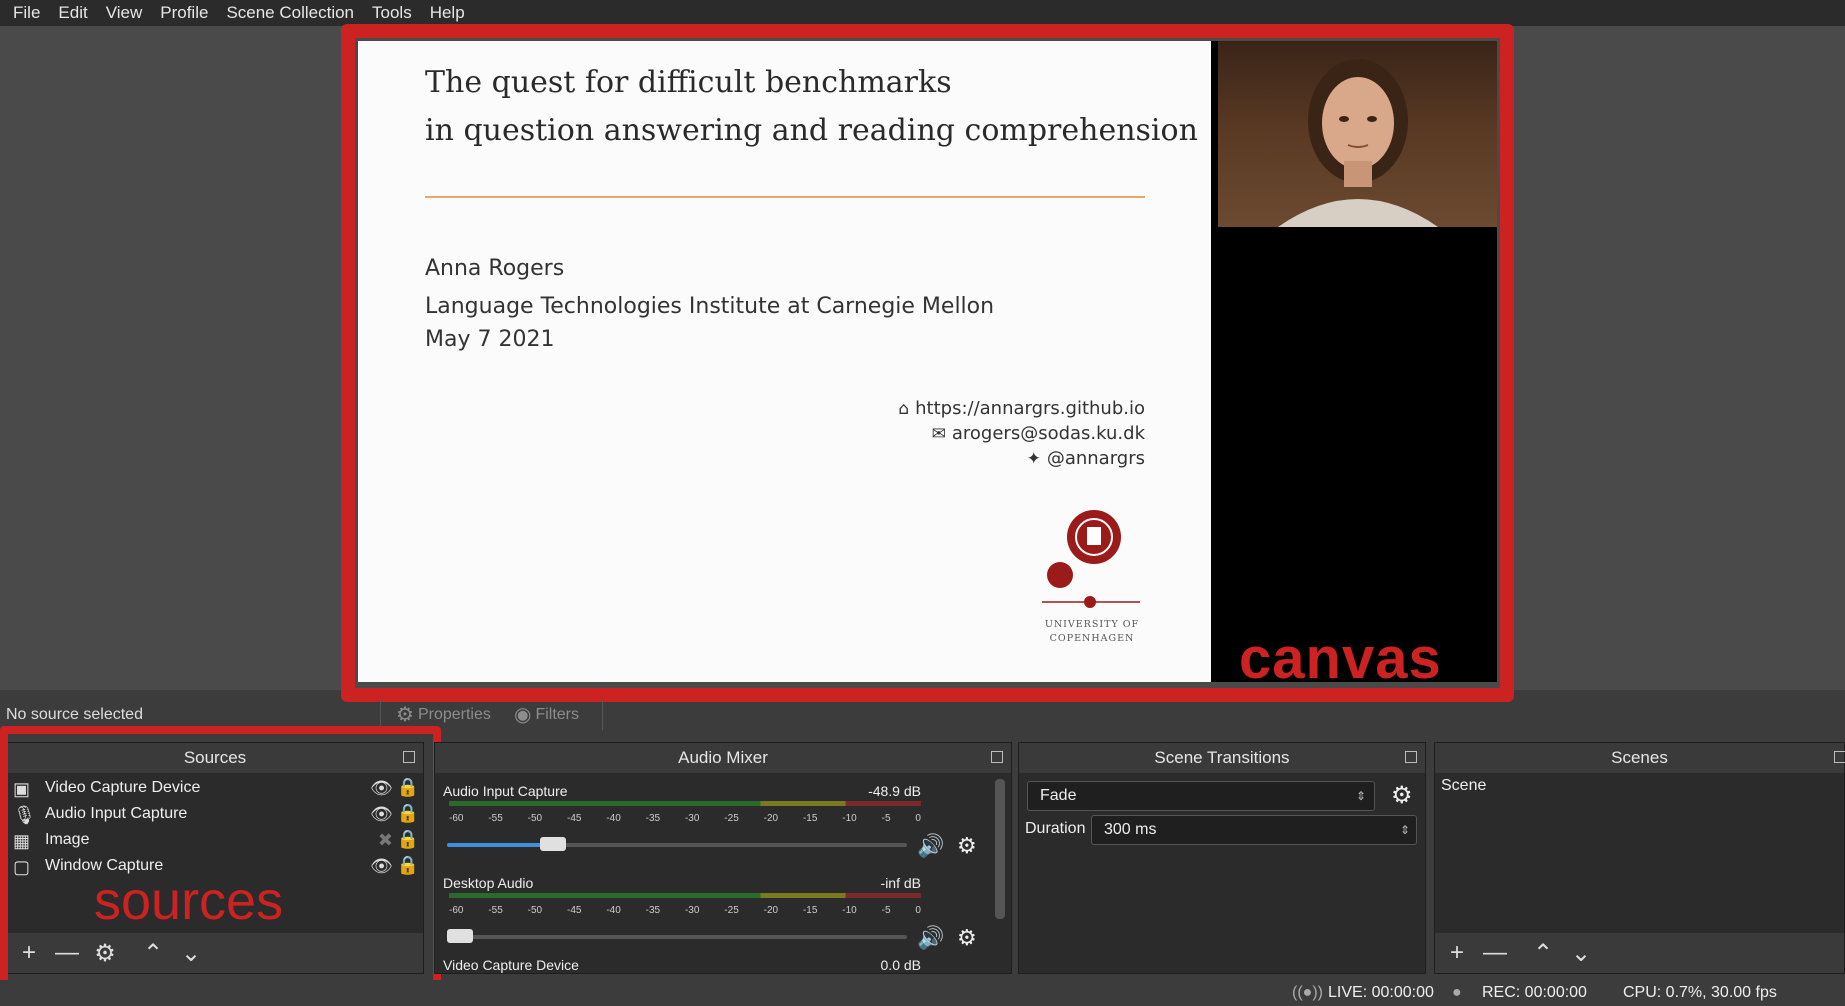  What do you see at coordinates (1457, 992) in the screenshot?
I see `record-icon: ●` at bounding box center [1457, 992].